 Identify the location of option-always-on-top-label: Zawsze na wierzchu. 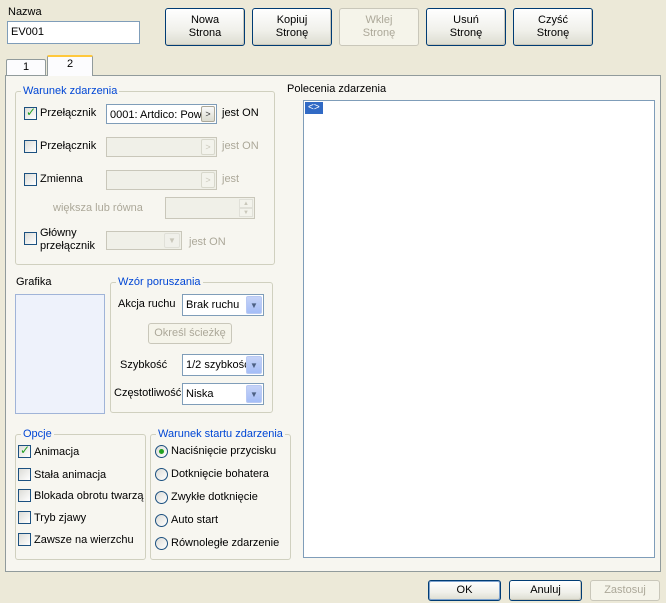
(84, 540).